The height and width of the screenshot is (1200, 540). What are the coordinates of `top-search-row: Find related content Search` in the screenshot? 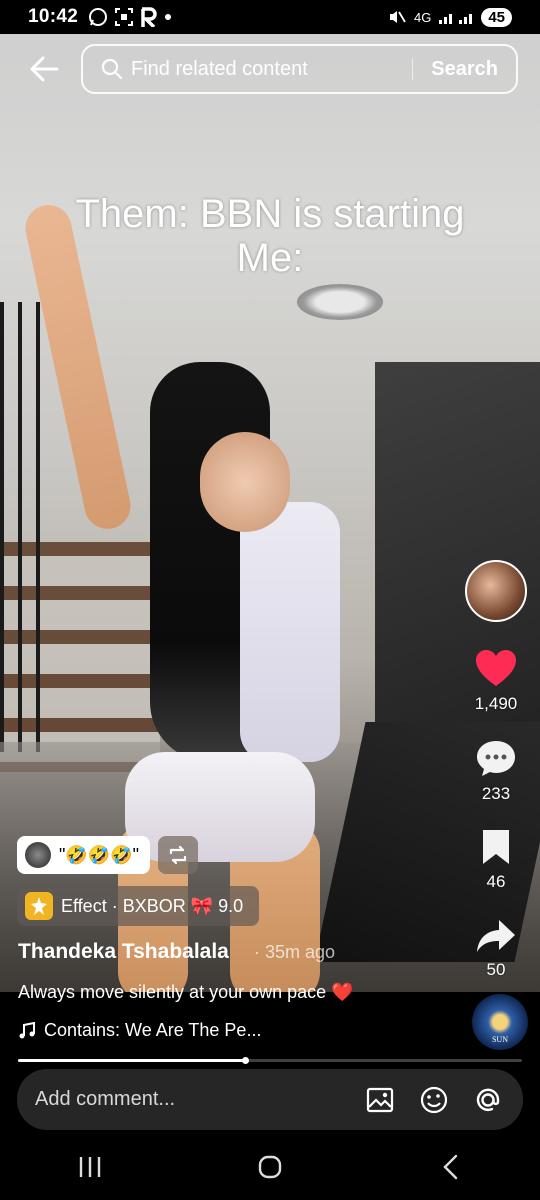 It's located at (270, 69).